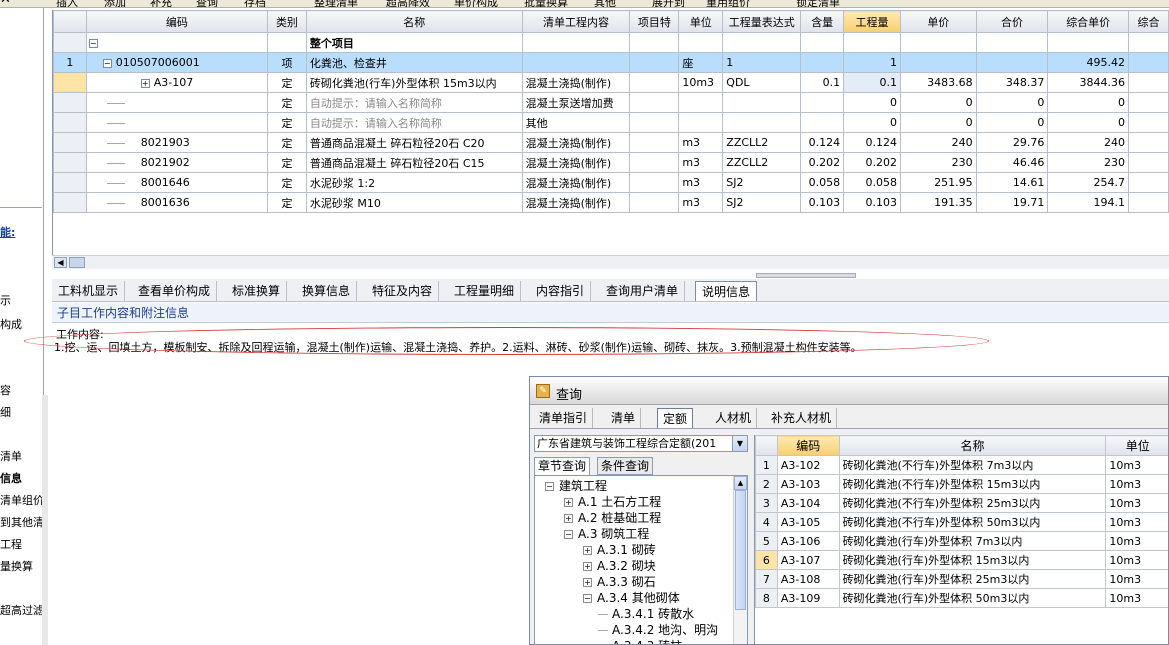 The image size is (1169, 645). What do you see at coordinates (161, 3) in the screenshot?
I see `toolbar-supplement: 补充` at bounding box center [161, 3].